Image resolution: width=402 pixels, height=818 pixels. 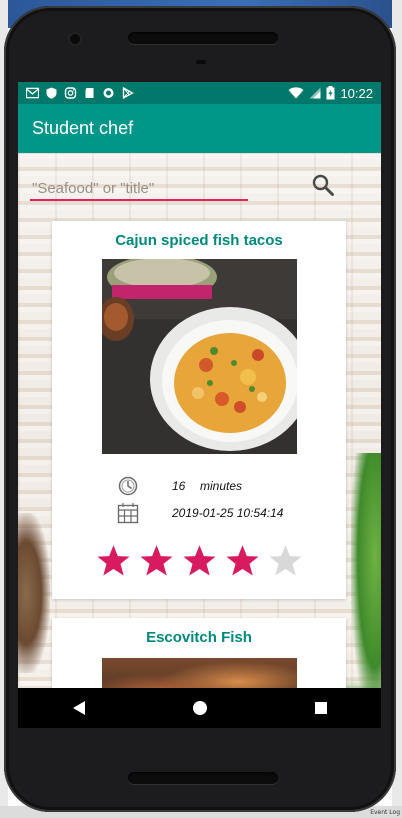 I want to click on battery-icon, so click(x=330, y=93).